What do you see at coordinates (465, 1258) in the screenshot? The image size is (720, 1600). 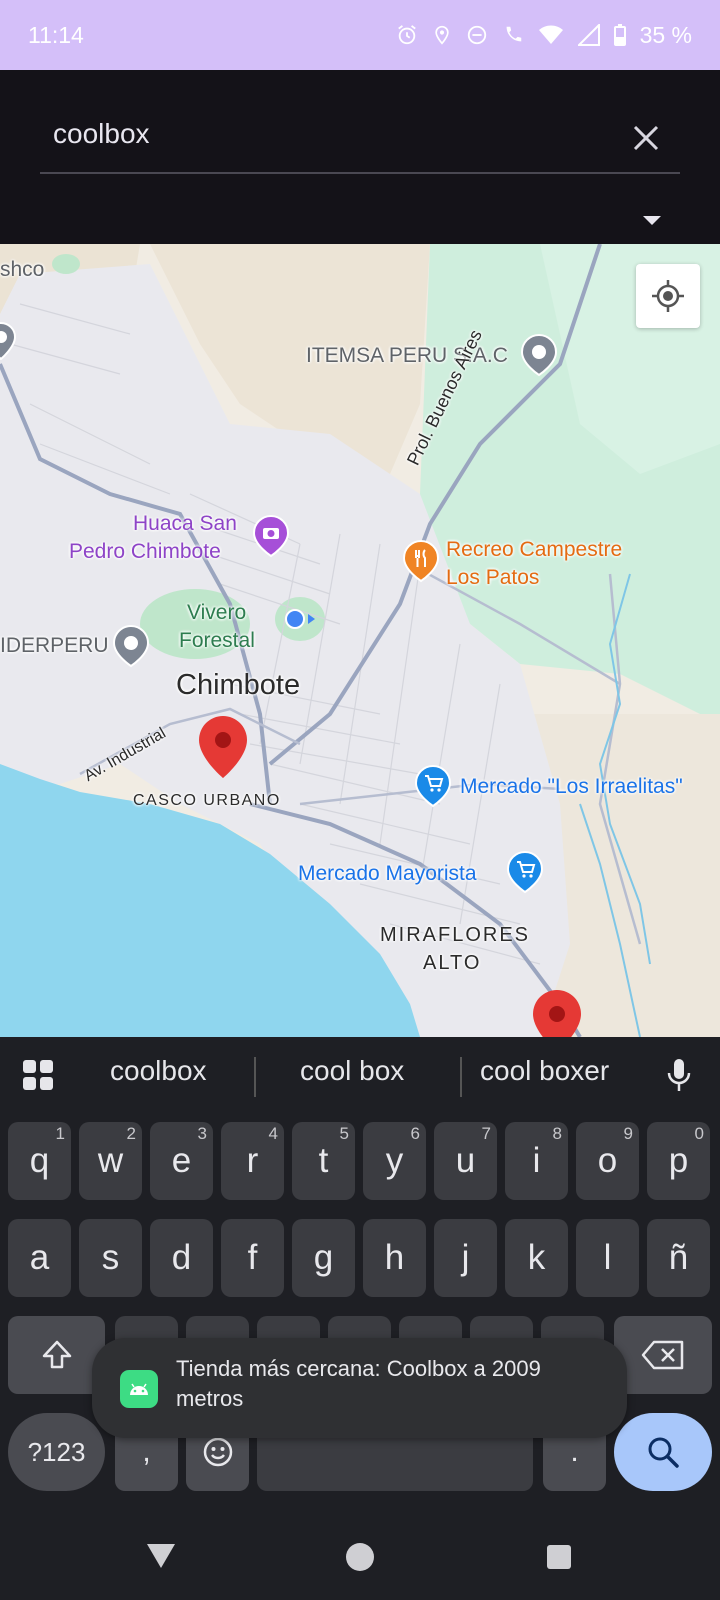 I see `key-j: j` at bounding box center [465, 1258].